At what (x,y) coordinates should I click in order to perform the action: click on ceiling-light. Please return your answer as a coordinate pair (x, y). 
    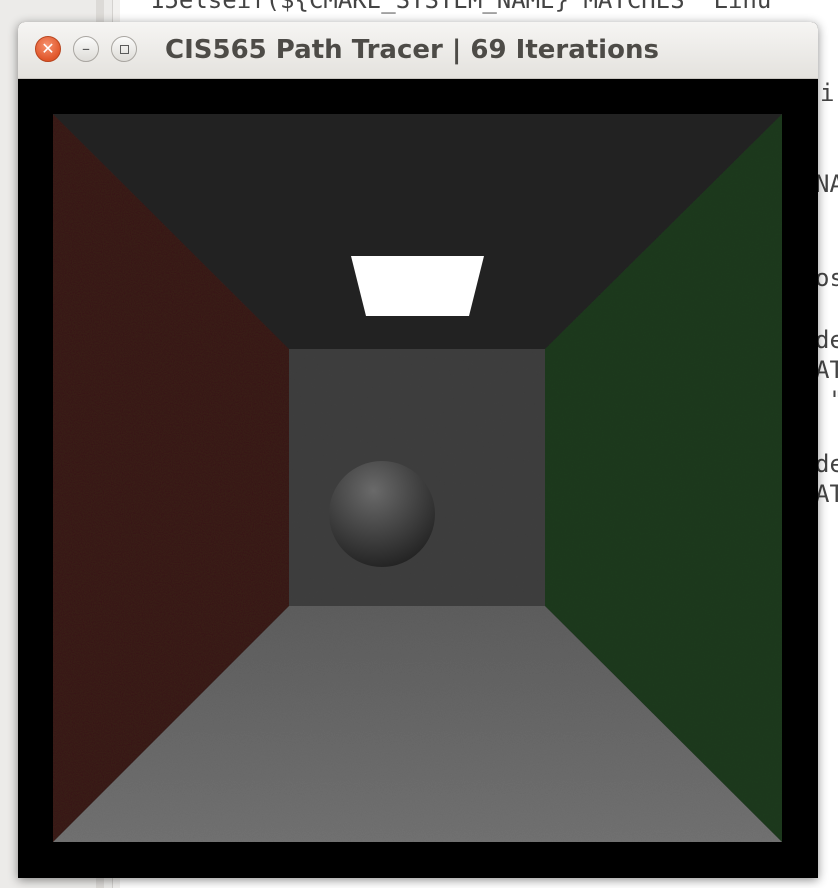
    Looking at the image, I should click on (417, 286).